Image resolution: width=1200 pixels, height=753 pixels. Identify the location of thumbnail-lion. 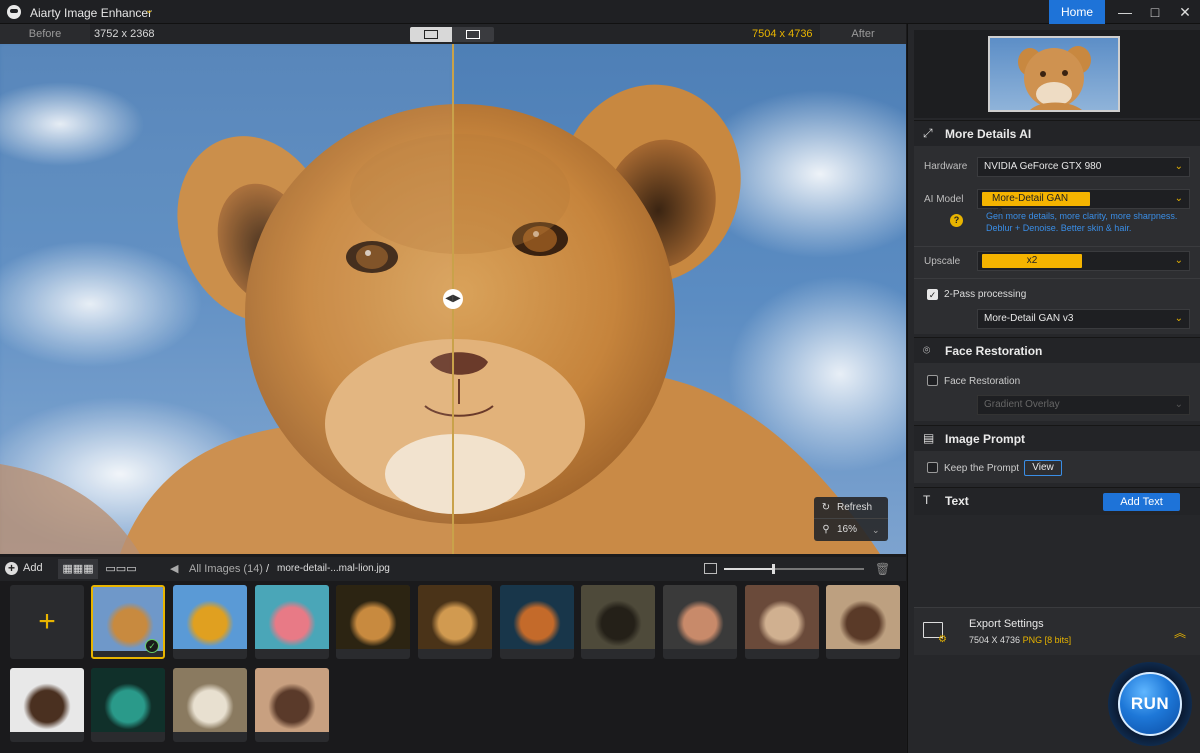
(455, 622).